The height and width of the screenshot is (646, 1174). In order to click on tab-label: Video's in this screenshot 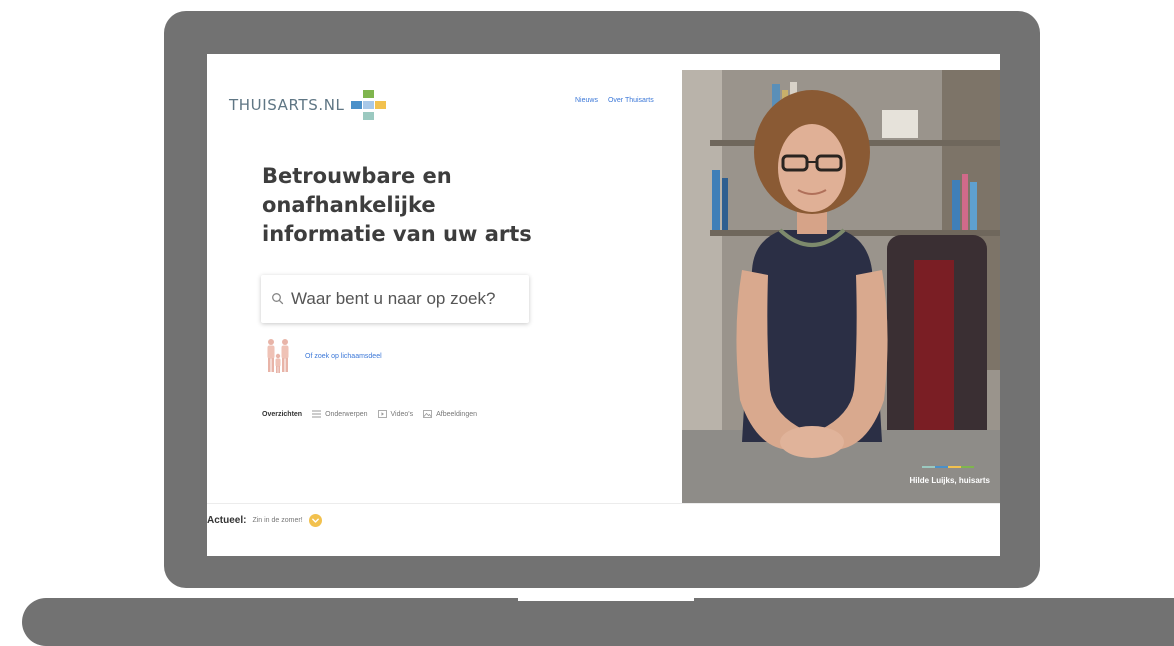, I will do `click(402, 414)`.